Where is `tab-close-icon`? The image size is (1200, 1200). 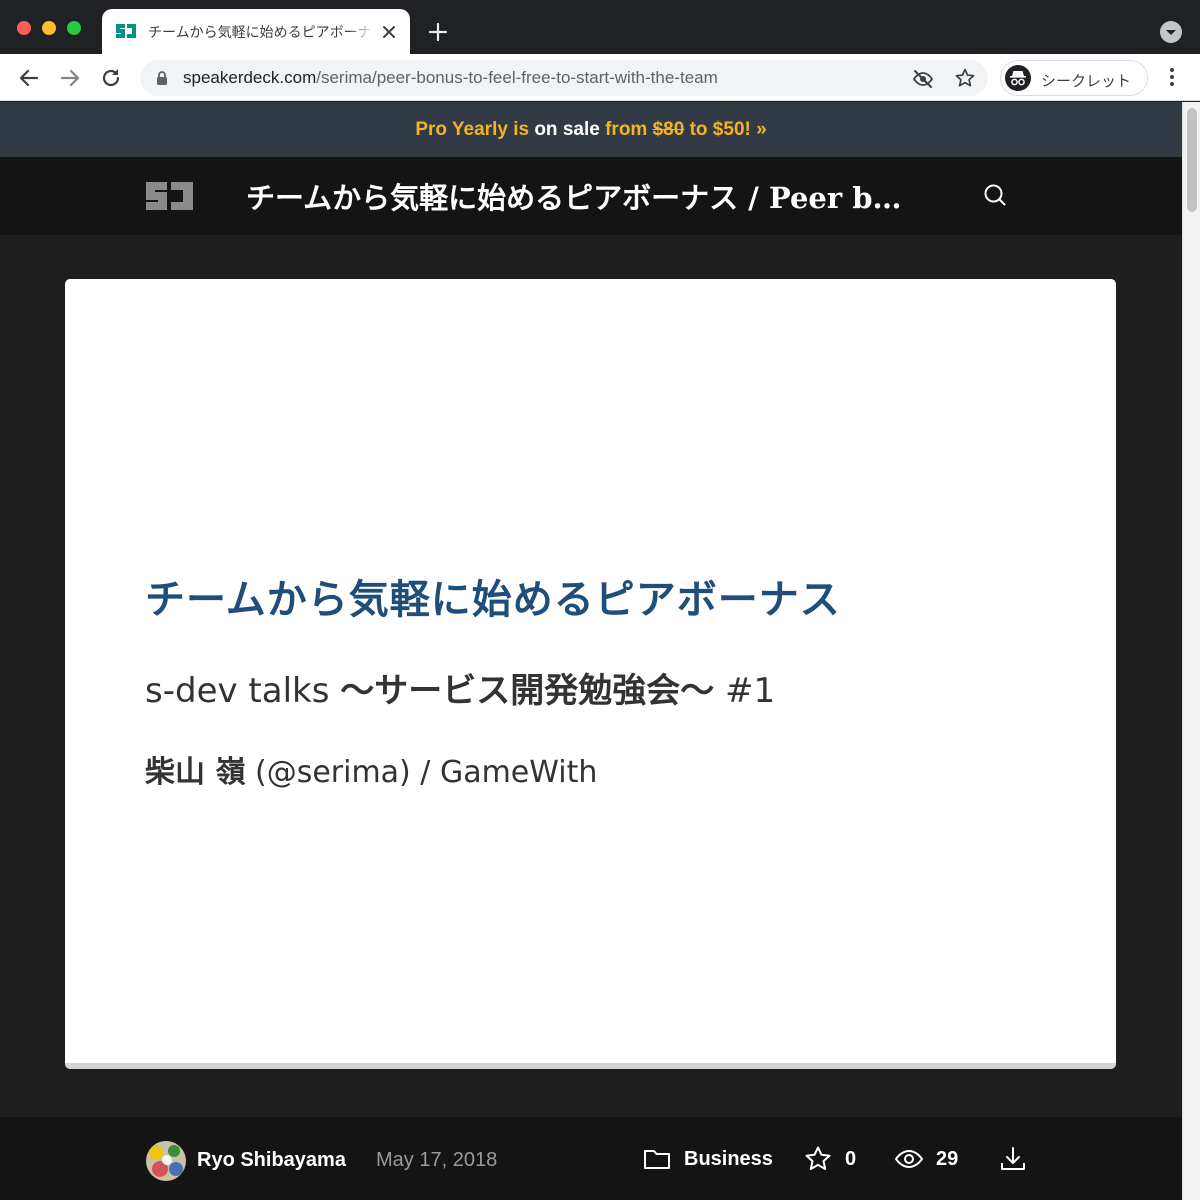
tab-close-icon is located at coordinates (389, 32).